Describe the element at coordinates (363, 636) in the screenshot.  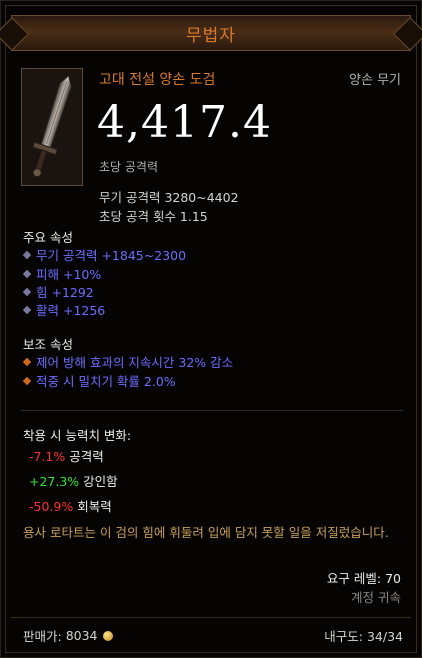
I see `durability: 내구도: 34/34` at that location.